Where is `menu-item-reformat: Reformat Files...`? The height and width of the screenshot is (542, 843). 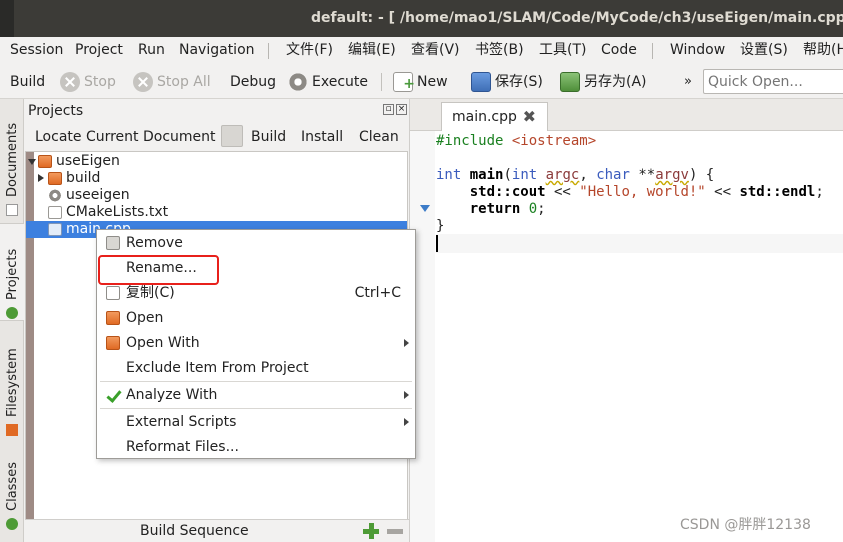
menu-item-reformat: Reformat Files... is located at coordinates (256, 447).